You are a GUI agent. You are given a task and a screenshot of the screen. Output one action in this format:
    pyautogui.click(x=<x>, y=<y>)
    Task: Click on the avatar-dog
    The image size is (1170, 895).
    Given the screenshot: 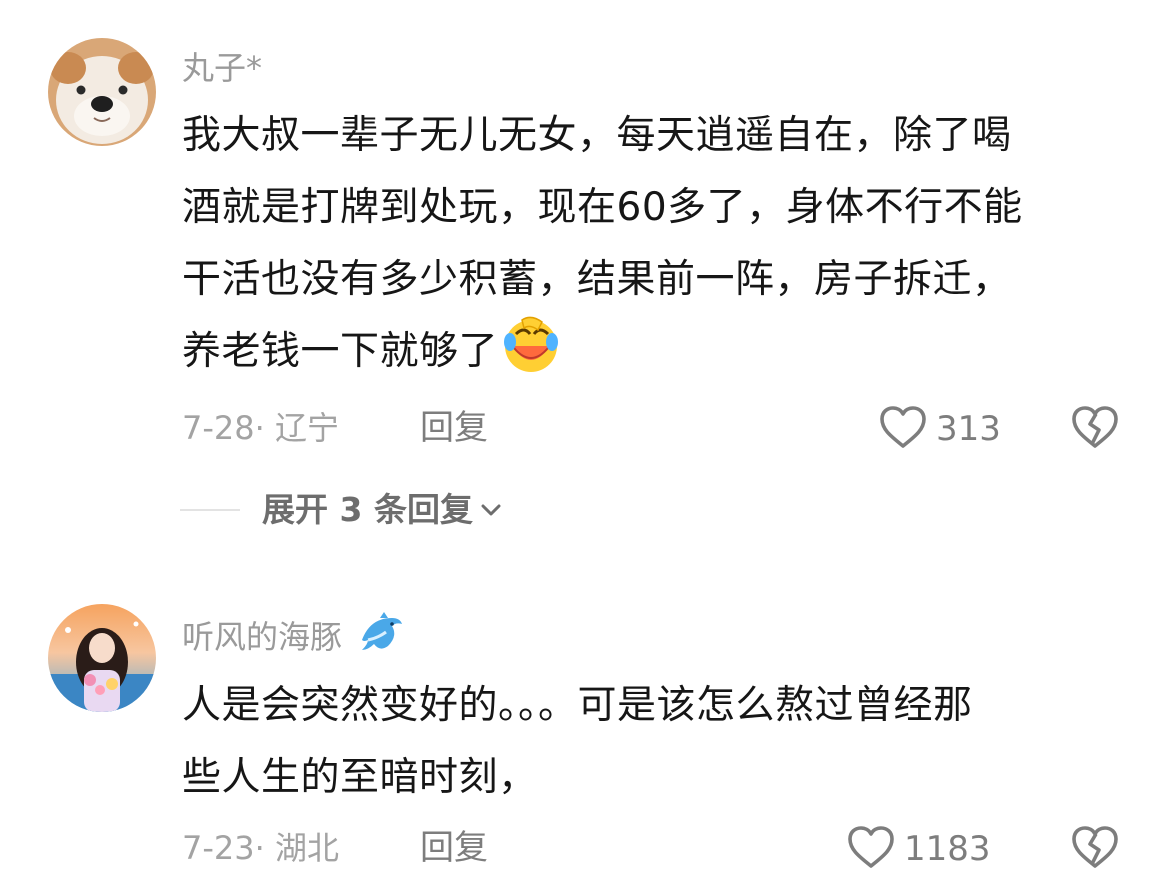 What is the action you would take?
    pyautogui.click(x=102, y=92)
    